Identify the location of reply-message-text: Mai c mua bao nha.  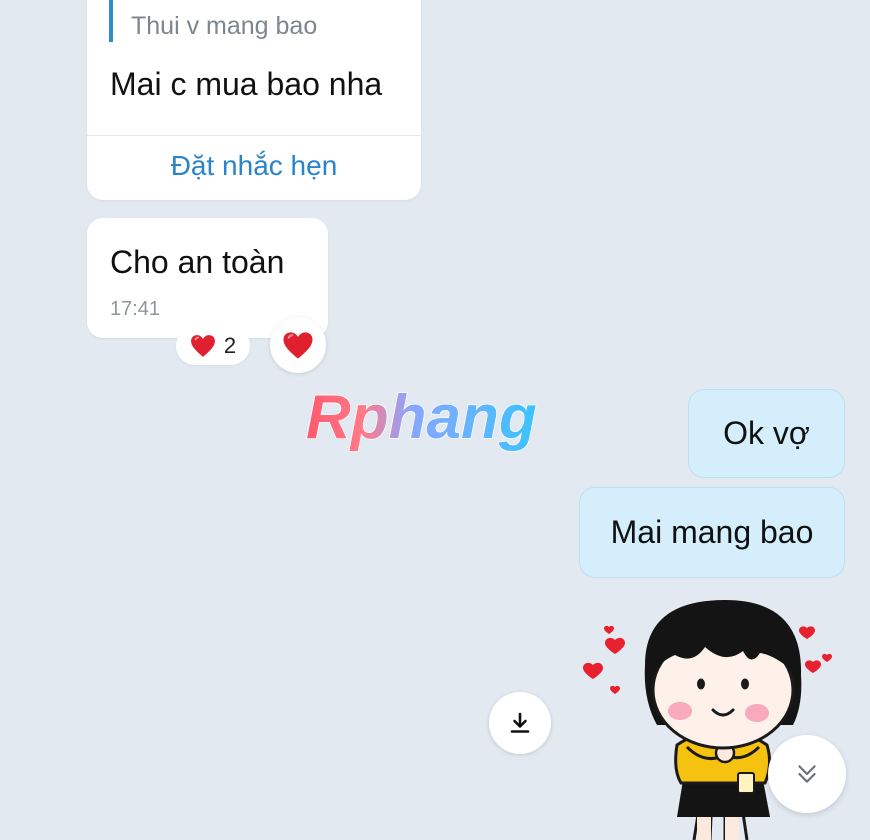
(246, 84).